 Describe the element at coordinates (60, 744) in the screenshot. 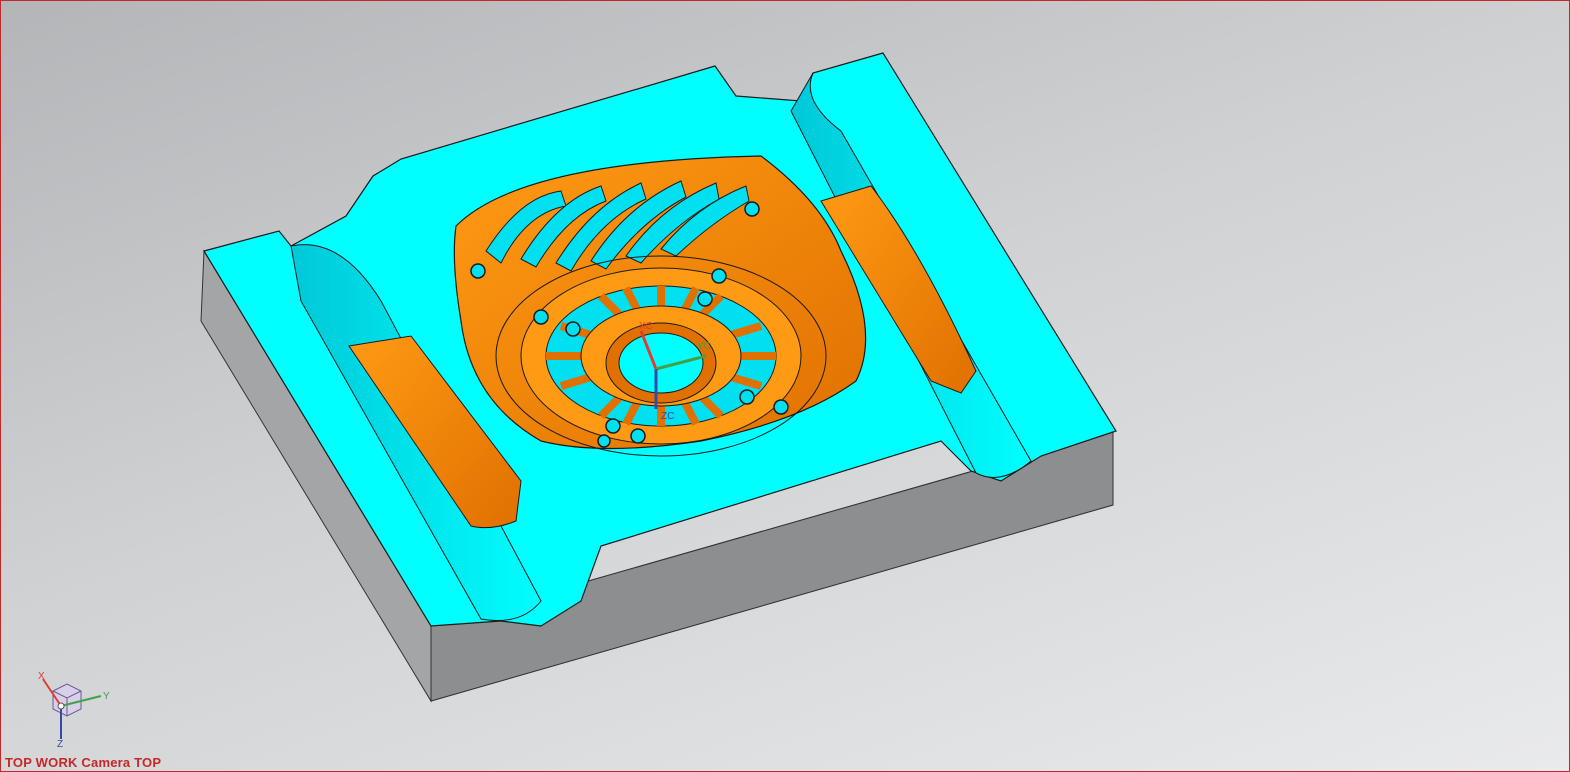

I see `triad-z-label: Z` at that location.